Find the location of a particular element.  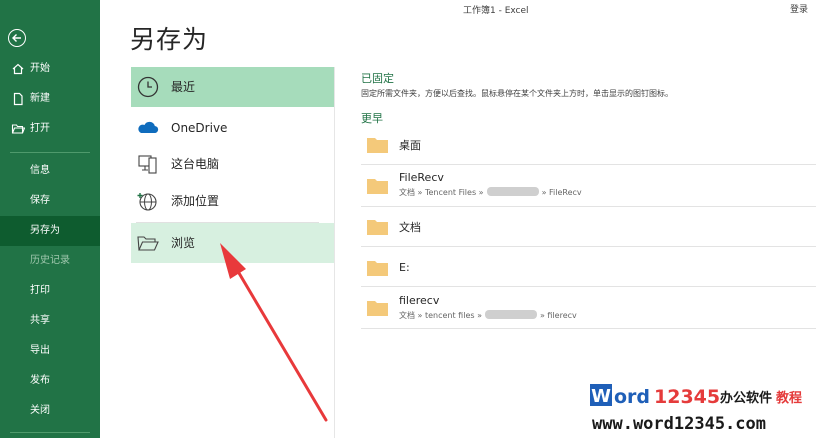

nav-new: 新建 is located at coordinates (50, 99).